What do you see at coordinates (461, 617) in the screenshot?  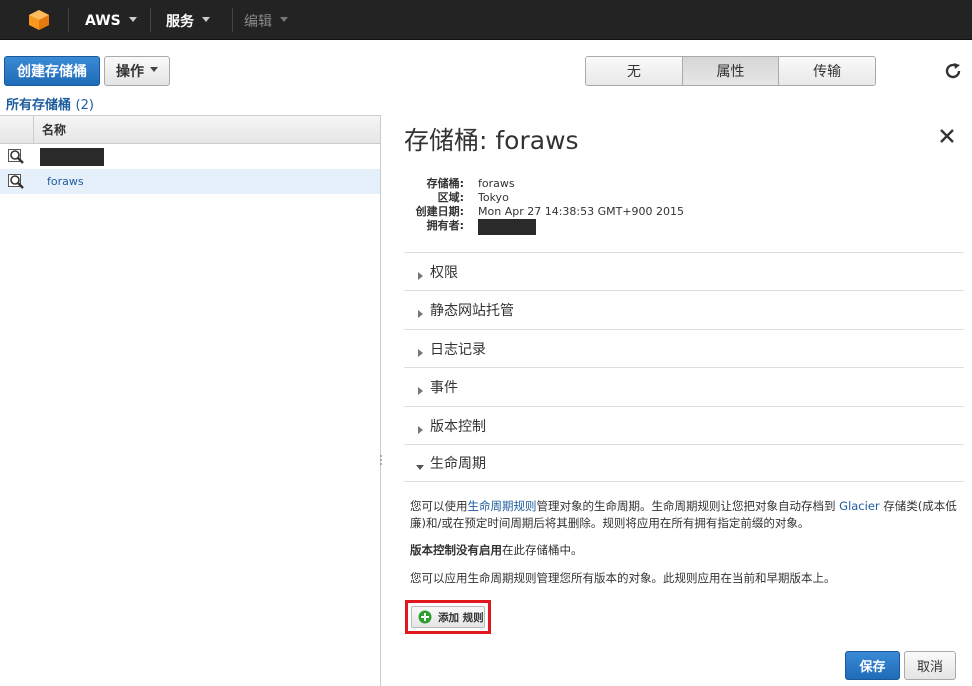 I see `add-rule-label: 添加 规则` at bounding box center [461, 617].